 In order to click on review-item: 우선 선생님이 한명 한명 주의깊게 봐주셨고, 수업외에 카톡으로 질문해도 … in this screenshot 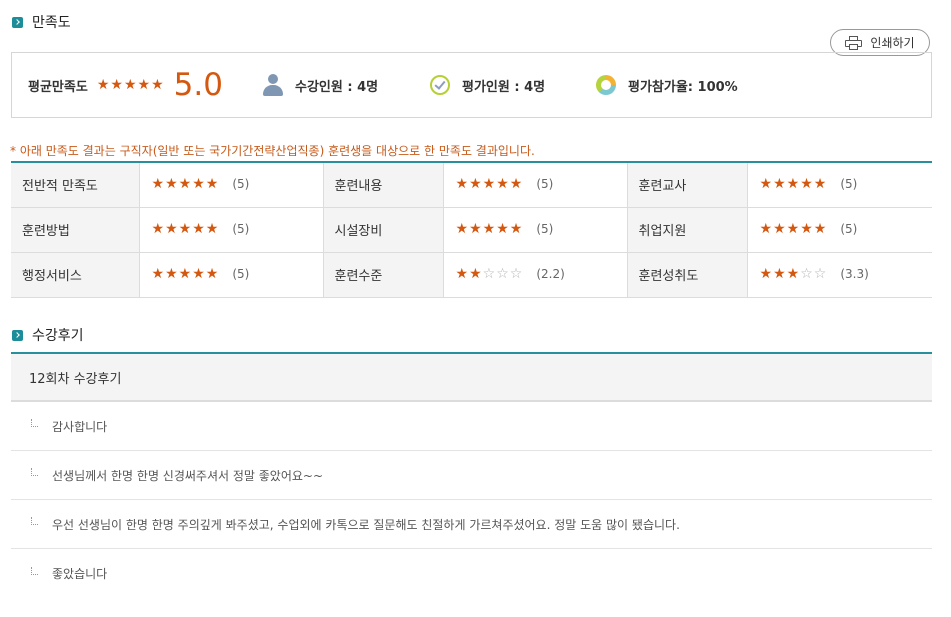, I will do `click(471, 524)`.